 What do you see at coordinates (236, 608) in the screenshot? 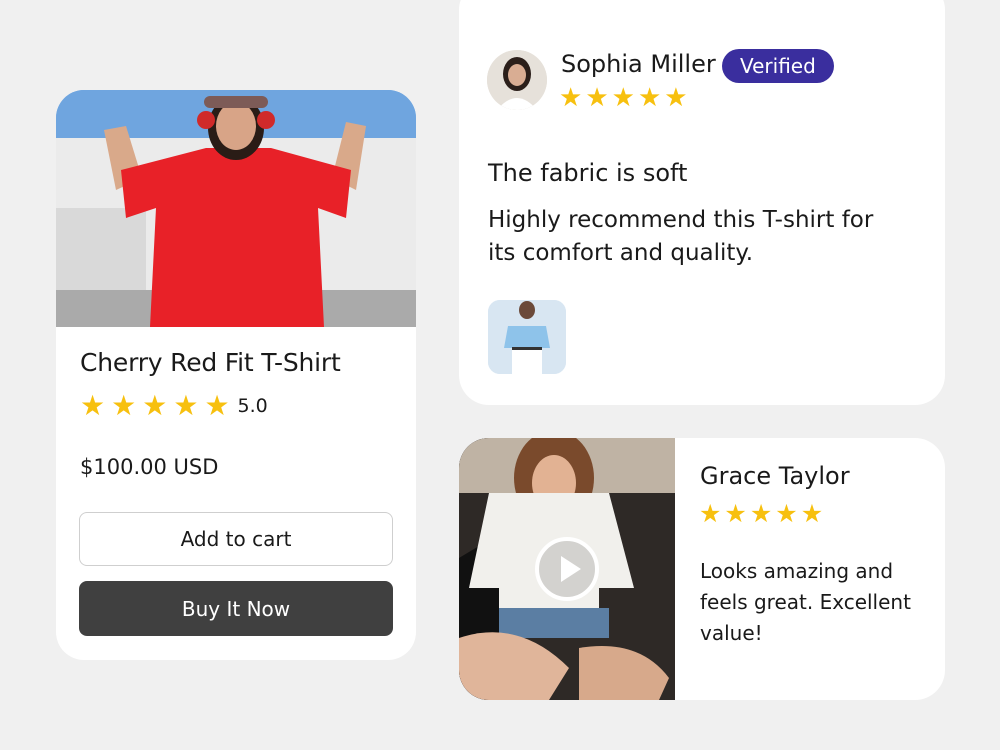
I see `buy-it-now-button: Buy It Now` at bounding box center [236, 608].